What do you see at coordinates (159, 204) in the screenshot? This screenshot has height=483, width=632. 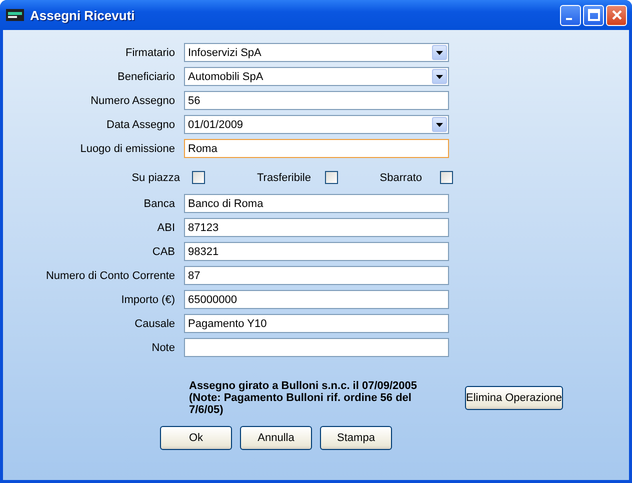 I see `field-label: Banca` at bounding box center [159, 204].